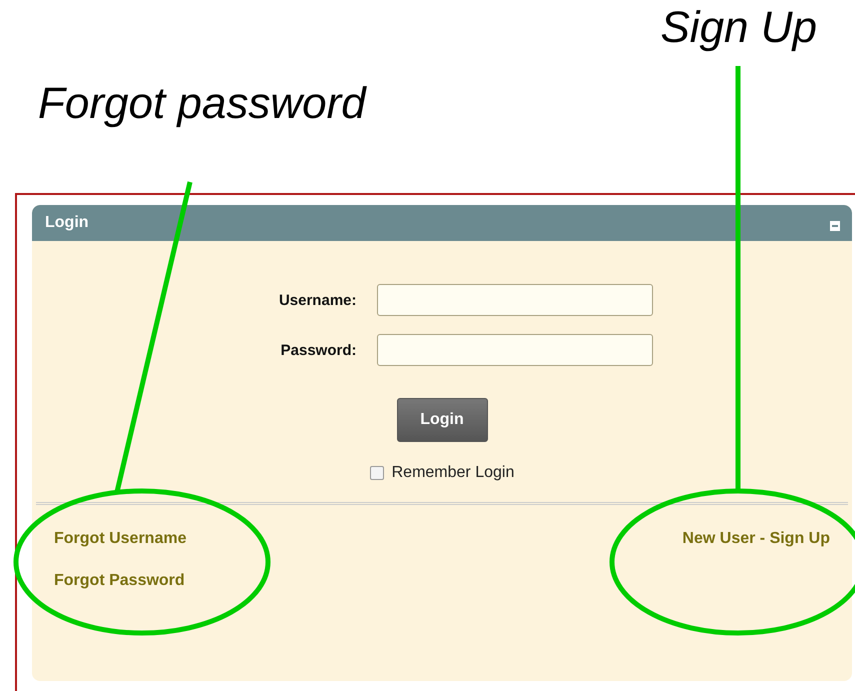  I want to click on field-label: Username:, so click(317, 300).